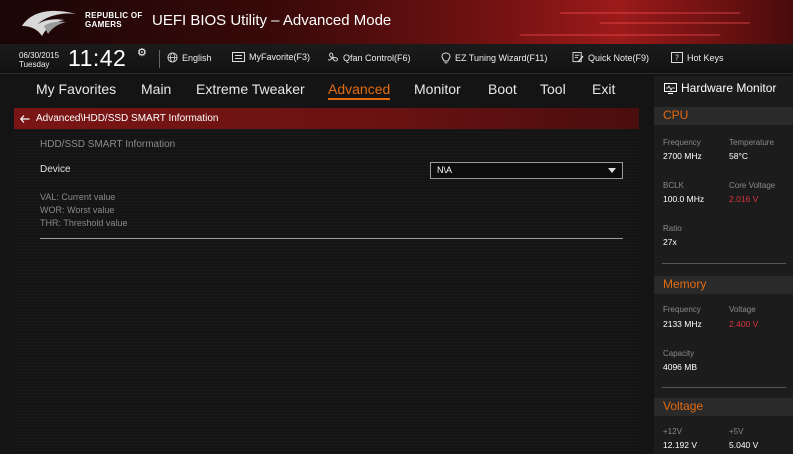 The image size is (793, 454). Describe the element at coordinates (142, 52) in the screenshot. I see `gear-icon: ⚙` at that location.